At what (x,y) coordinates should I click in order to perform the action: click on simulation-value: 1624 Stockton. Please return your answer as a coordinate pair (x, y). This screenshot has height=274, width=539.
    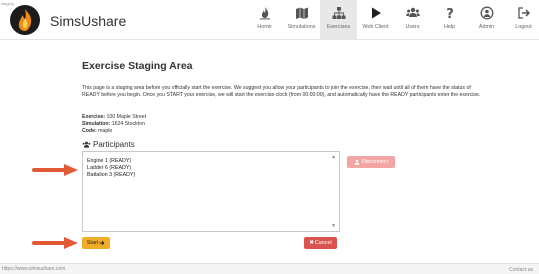
    Looking at the image, I should click on (128, 124).